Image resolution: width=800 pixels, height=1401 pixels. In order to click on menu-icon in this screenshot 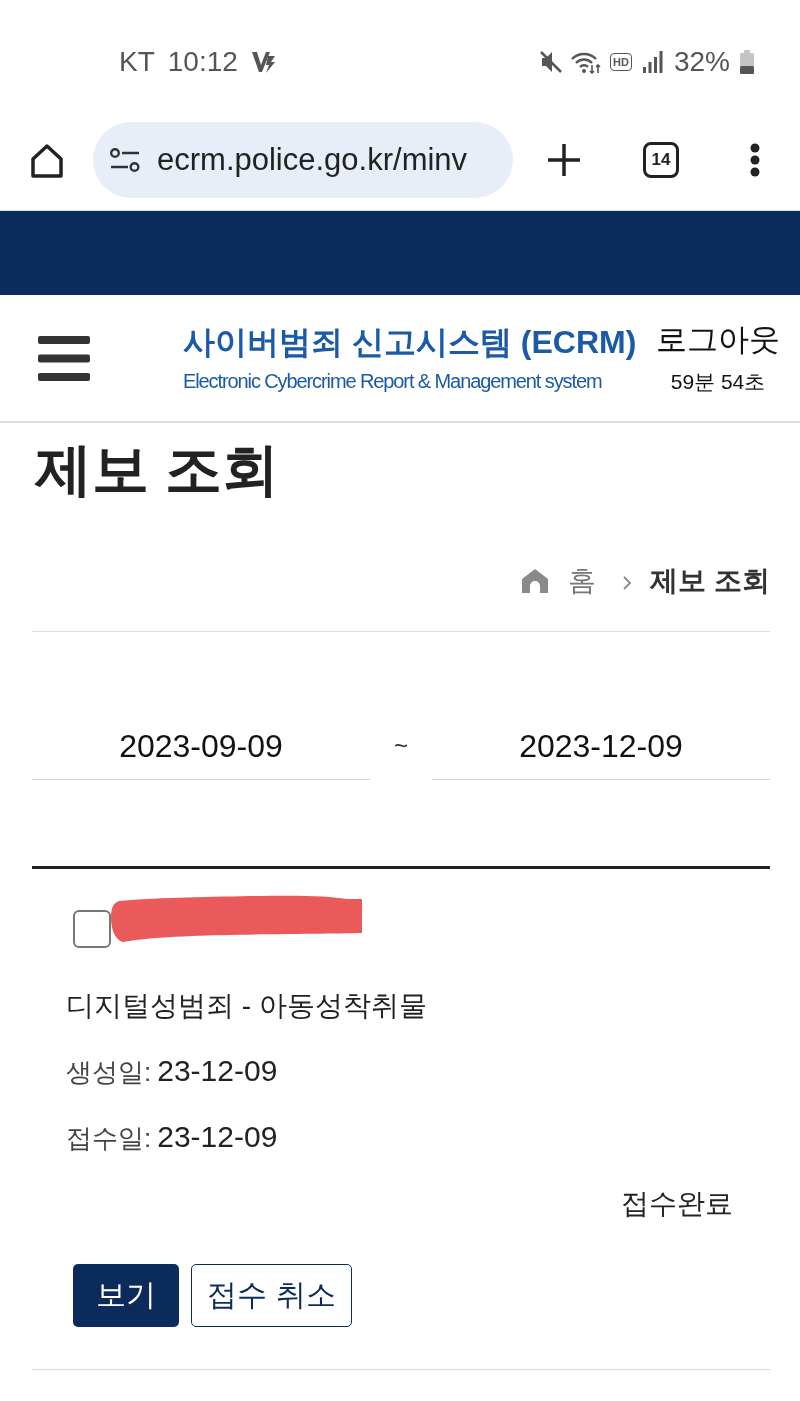, I will do `click(64, 358)`.